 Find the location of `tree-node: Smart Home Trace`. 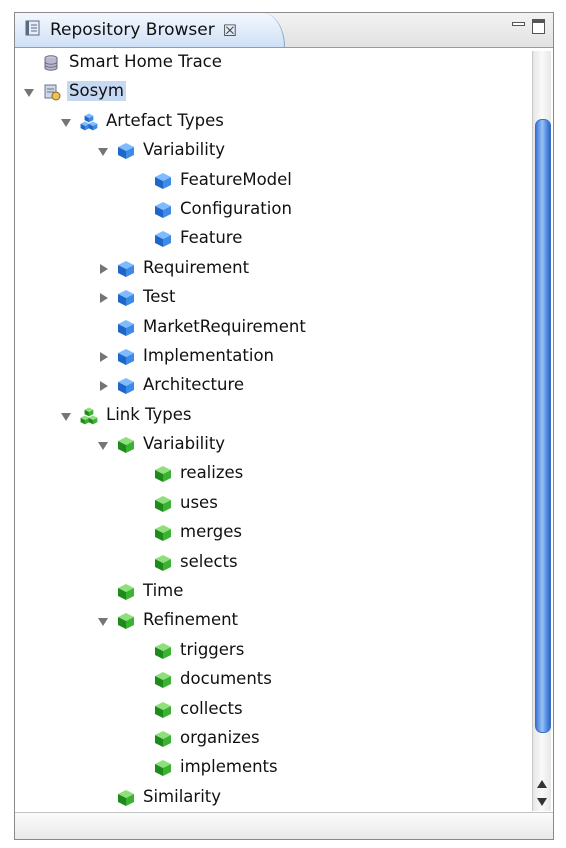

tree-node: Smart Home Trace is located at coordinates (284, 62).